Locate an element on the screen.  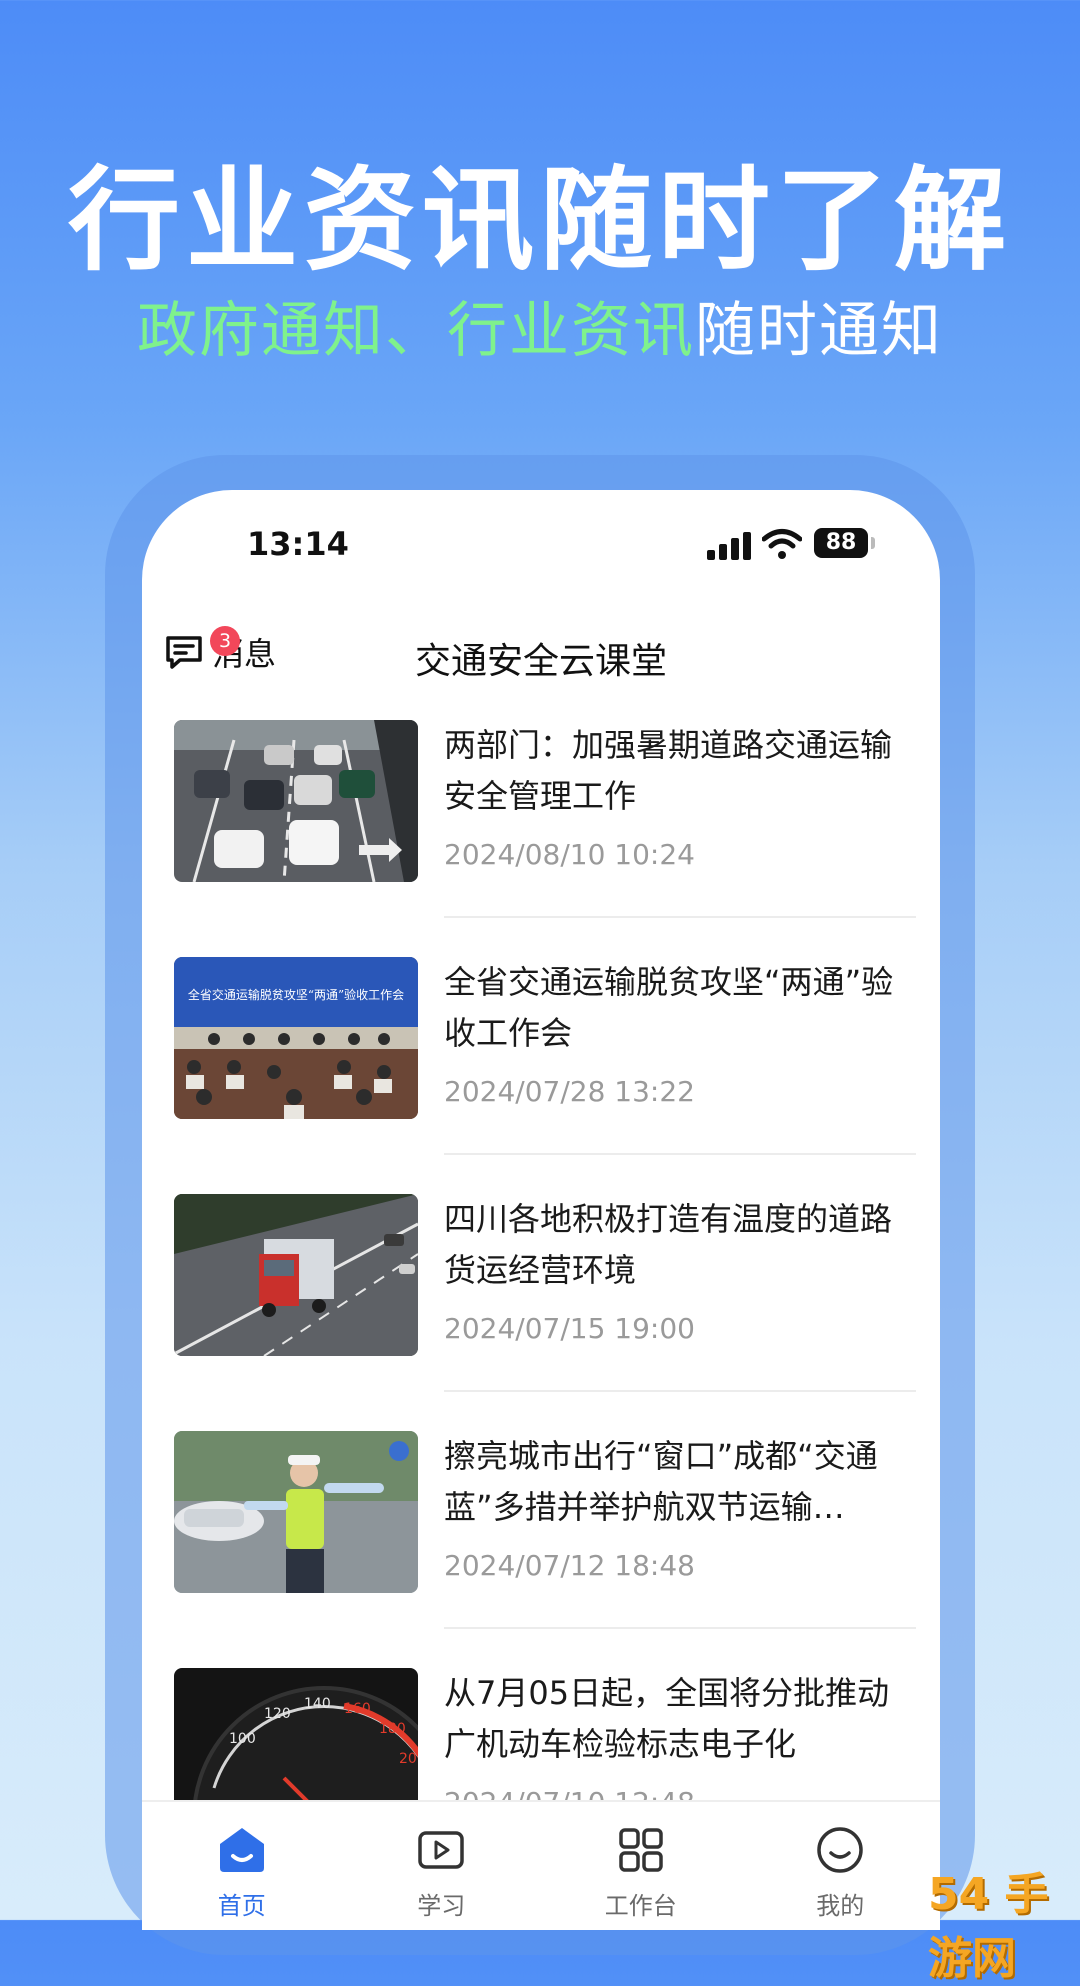
tab-study-label: 学习 is located at coordinates (441, 1906).